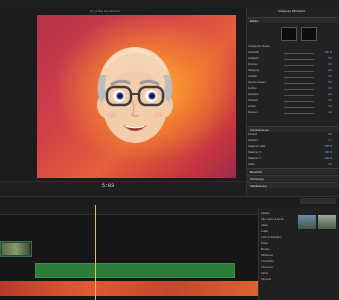  Describe the element at coordinates (292, 165) in the screenshot. I see `transform-row: Anker 0 0` at that location.